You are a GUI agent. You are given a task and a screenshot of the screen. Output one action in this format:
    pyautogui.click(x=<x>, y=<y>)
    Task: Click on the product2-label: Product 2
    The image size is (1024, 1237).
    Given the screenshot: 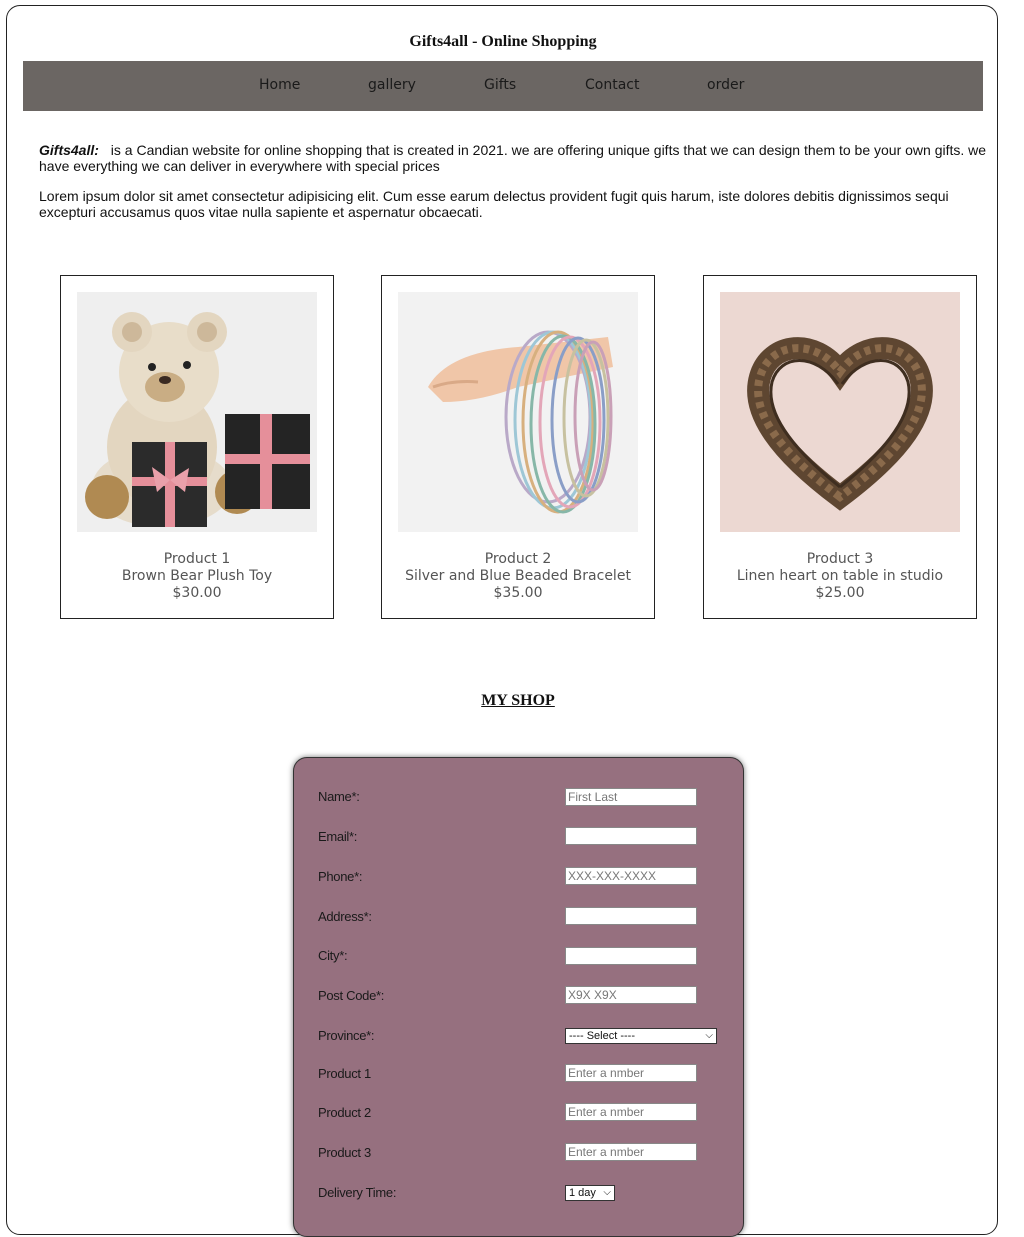 What is the action you would take?
    pyautogui.click(x=344, y=1112)
    